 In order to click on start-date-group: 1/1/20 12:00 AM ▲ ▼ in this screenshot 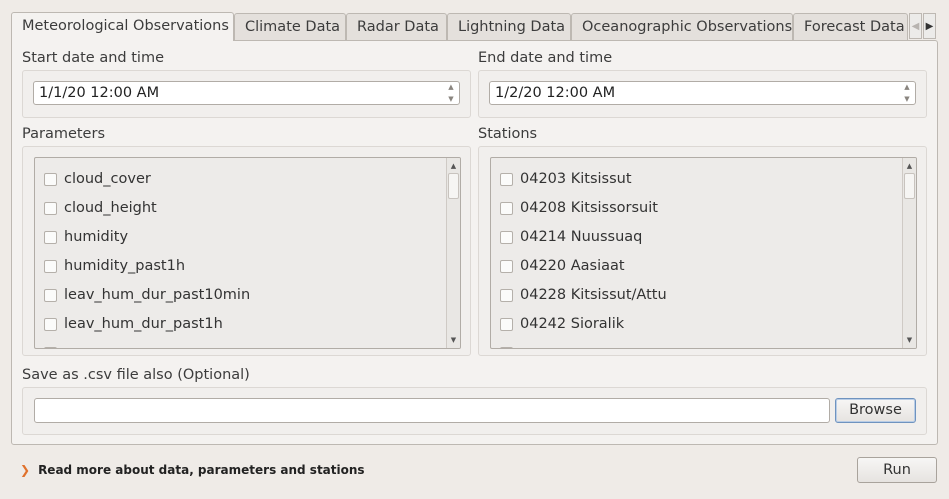, I will do `click(246, 94)`.